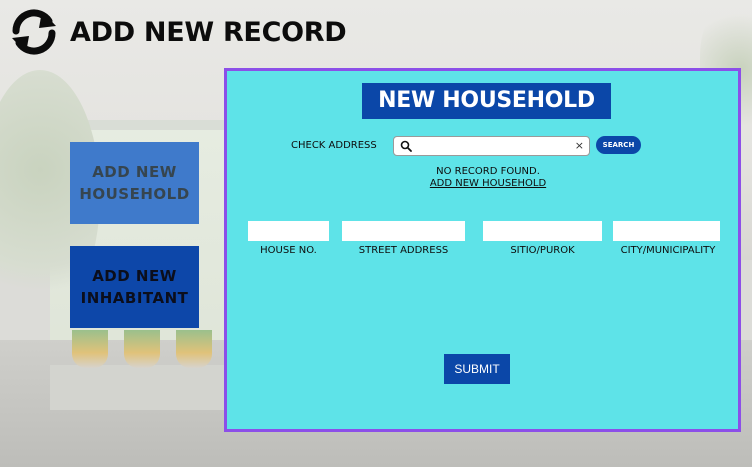 This screenshot has height=467, width=752. What do you see at coordinates (288, 231) in the screenshot?
I see `house-no-field` at bounding box center [288, 231].